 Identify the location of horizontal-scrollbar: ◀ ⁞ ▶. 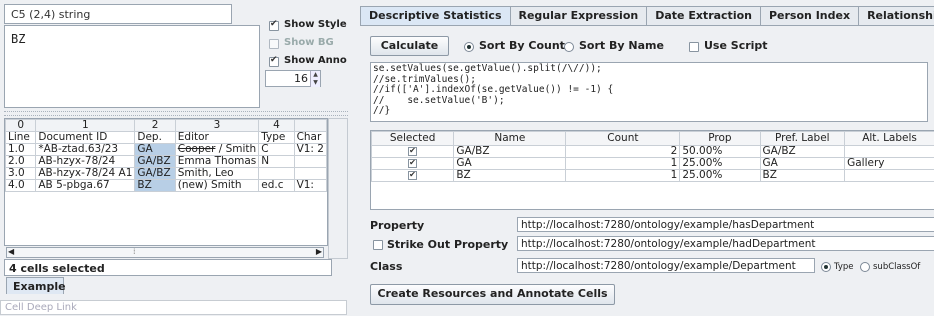
(165, 252).